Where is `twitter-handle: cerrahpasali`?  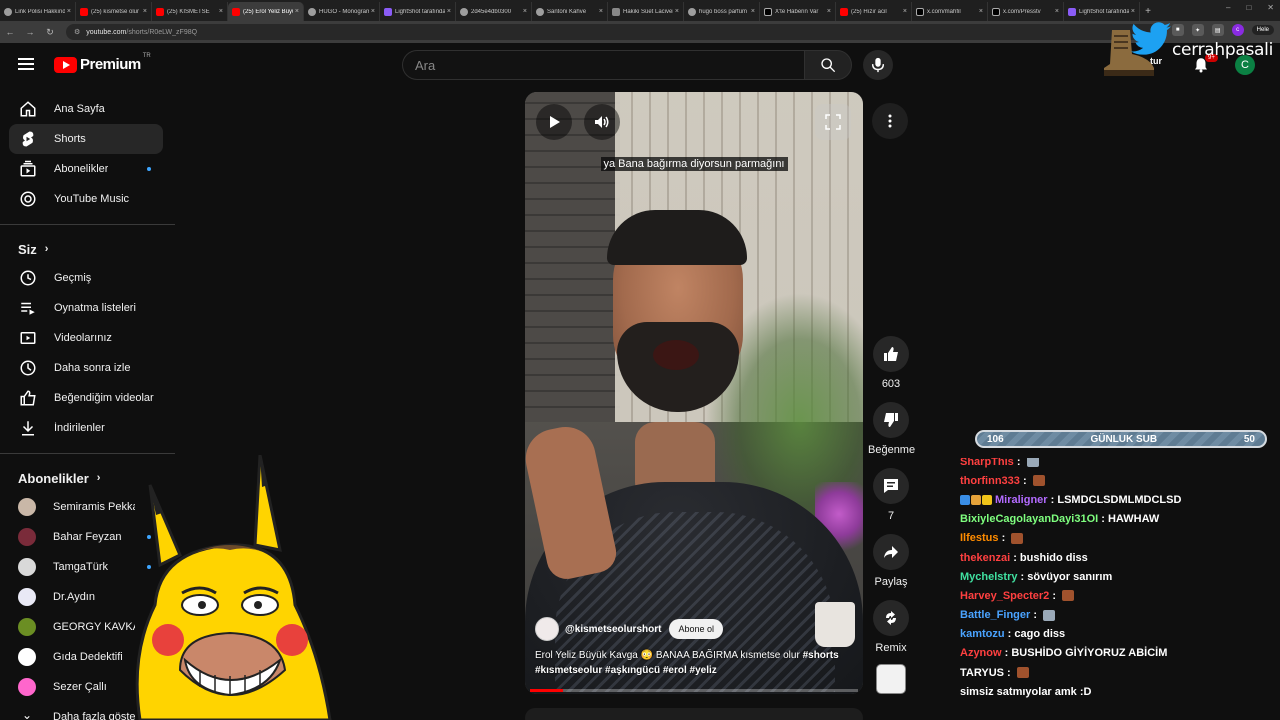
twitter-handle: cerrahpasali is located at coordinates (1223, 50).